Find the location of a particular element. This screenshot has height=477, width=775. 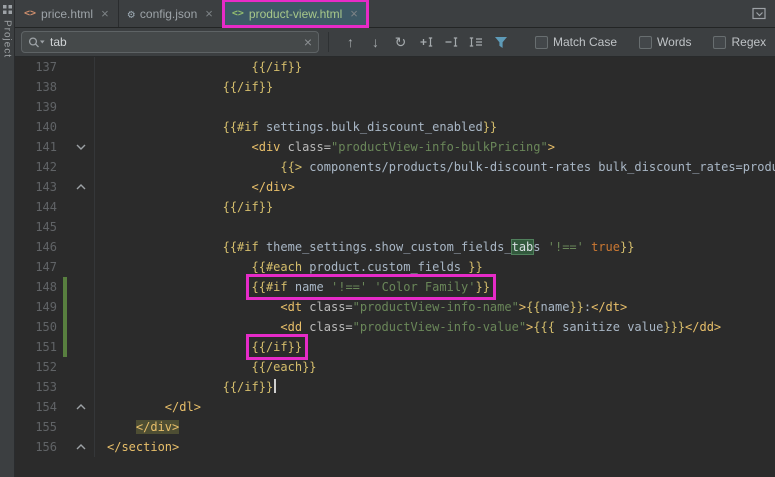

code-line-156: 156 </section> is located at coordinates (395, 447).